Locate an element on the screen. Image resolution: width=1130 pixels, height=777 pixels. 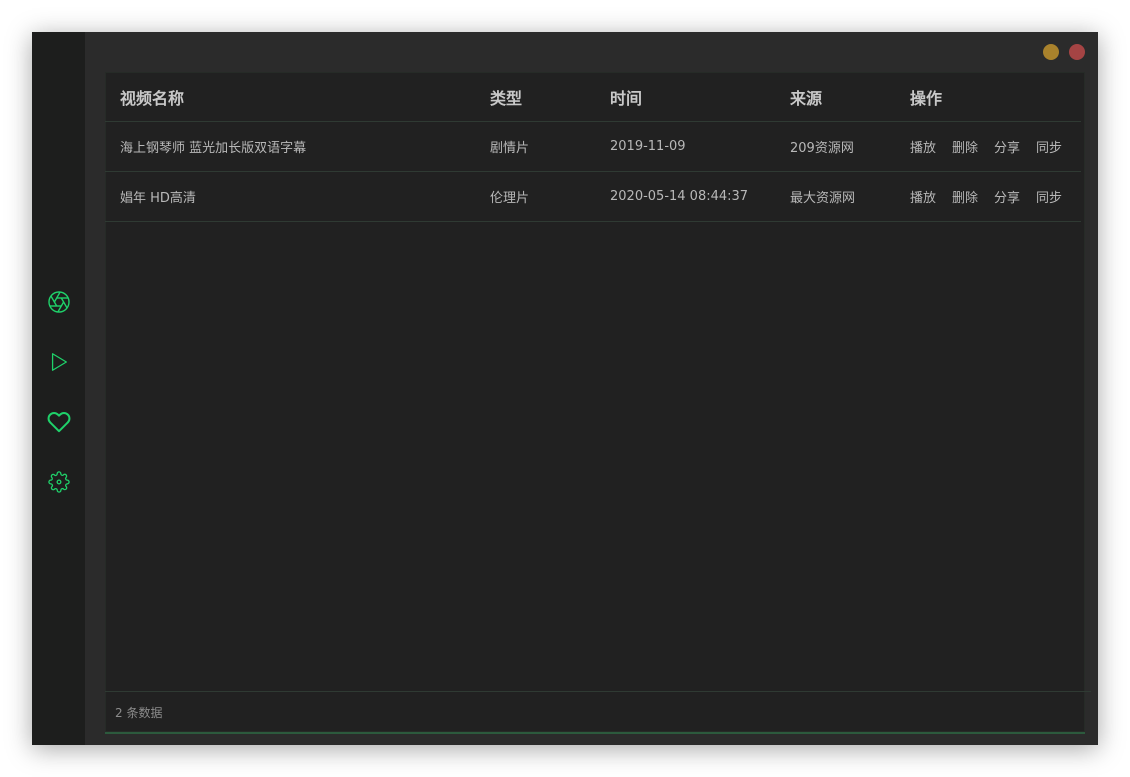
heart-icon is located at coordinates (59, 422).